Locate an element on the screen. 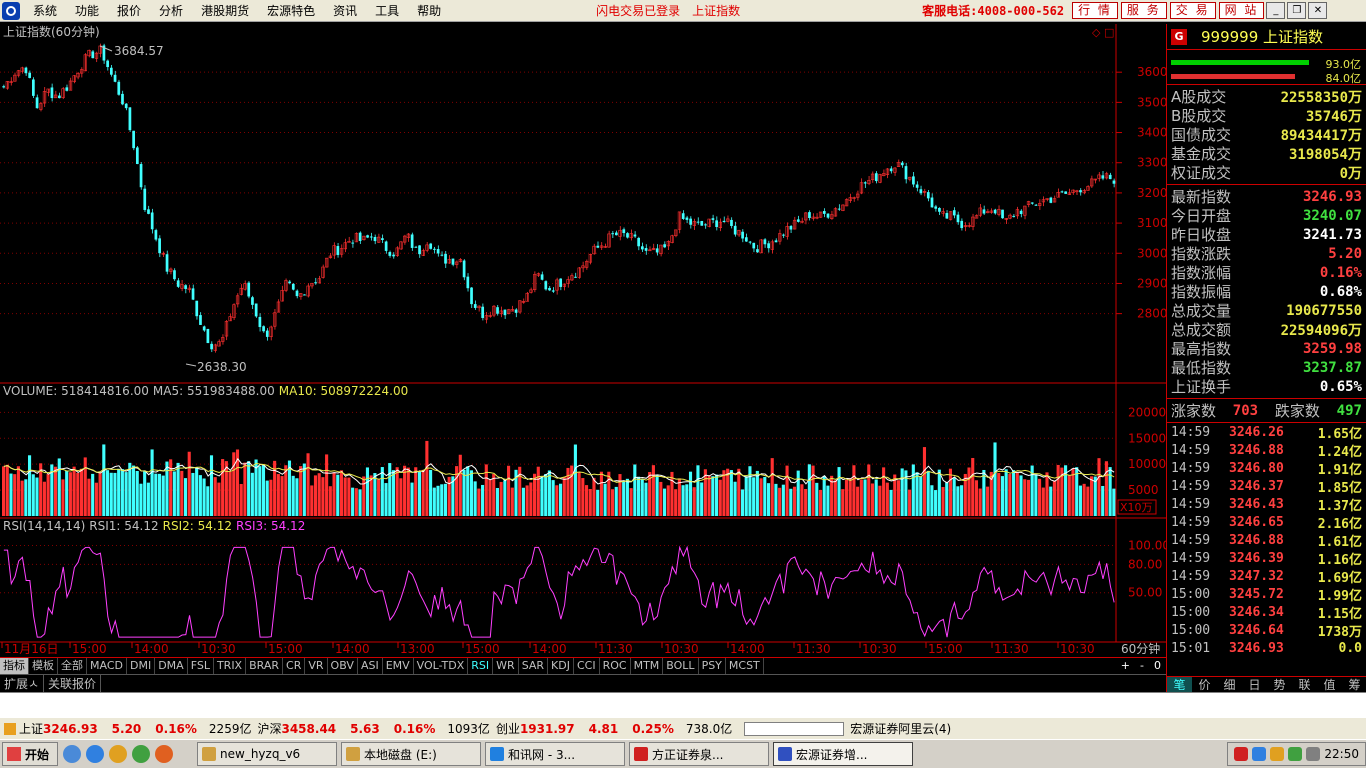  indicator-tab-brar: BRAR is located at coordinates (265, 666).